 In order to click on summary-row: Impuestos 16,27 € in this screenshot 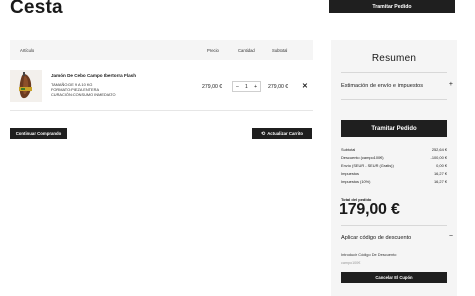, I will do `click(394, 173)`.